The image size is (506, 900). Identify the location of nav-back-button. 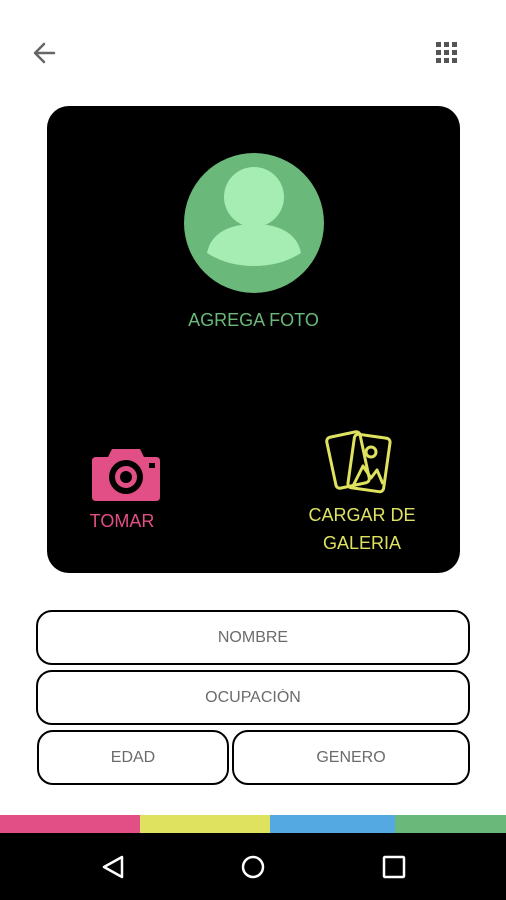
(114, 867).